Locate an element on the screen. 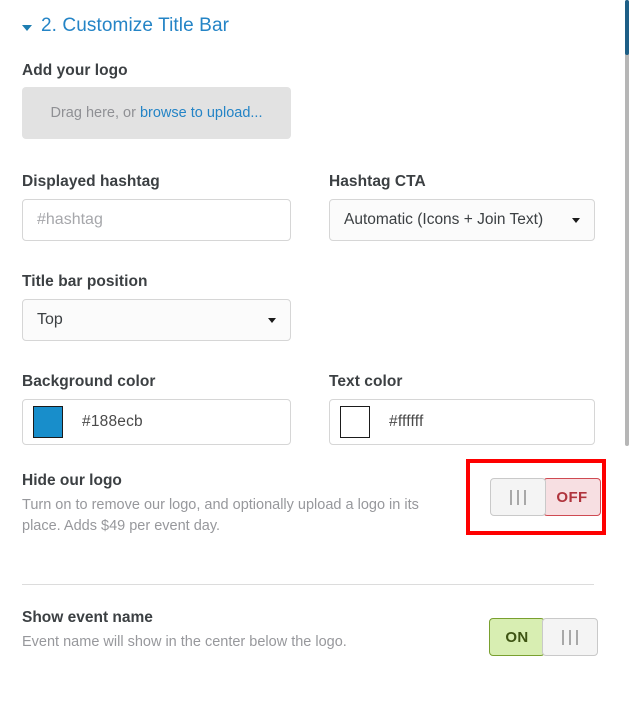  text-color-swatch is located at coordinates (355, 422).